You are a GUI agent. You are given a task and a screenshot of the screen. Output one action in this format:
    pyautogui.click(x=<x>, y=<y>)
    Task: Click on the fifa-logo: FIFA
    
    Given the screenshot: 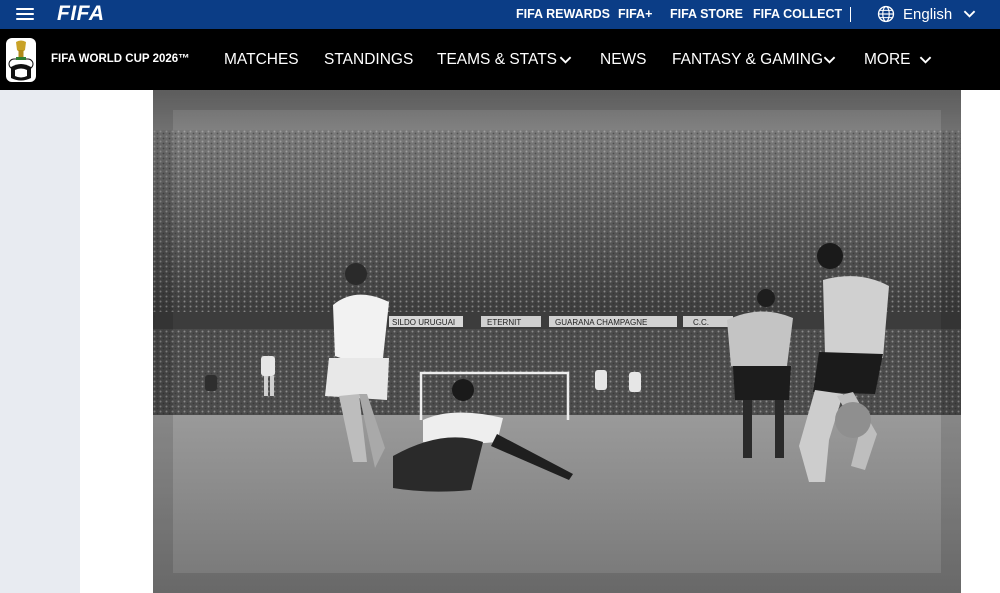 What is the action you would take?
    pyautogui.click(x=81, y=14)
    